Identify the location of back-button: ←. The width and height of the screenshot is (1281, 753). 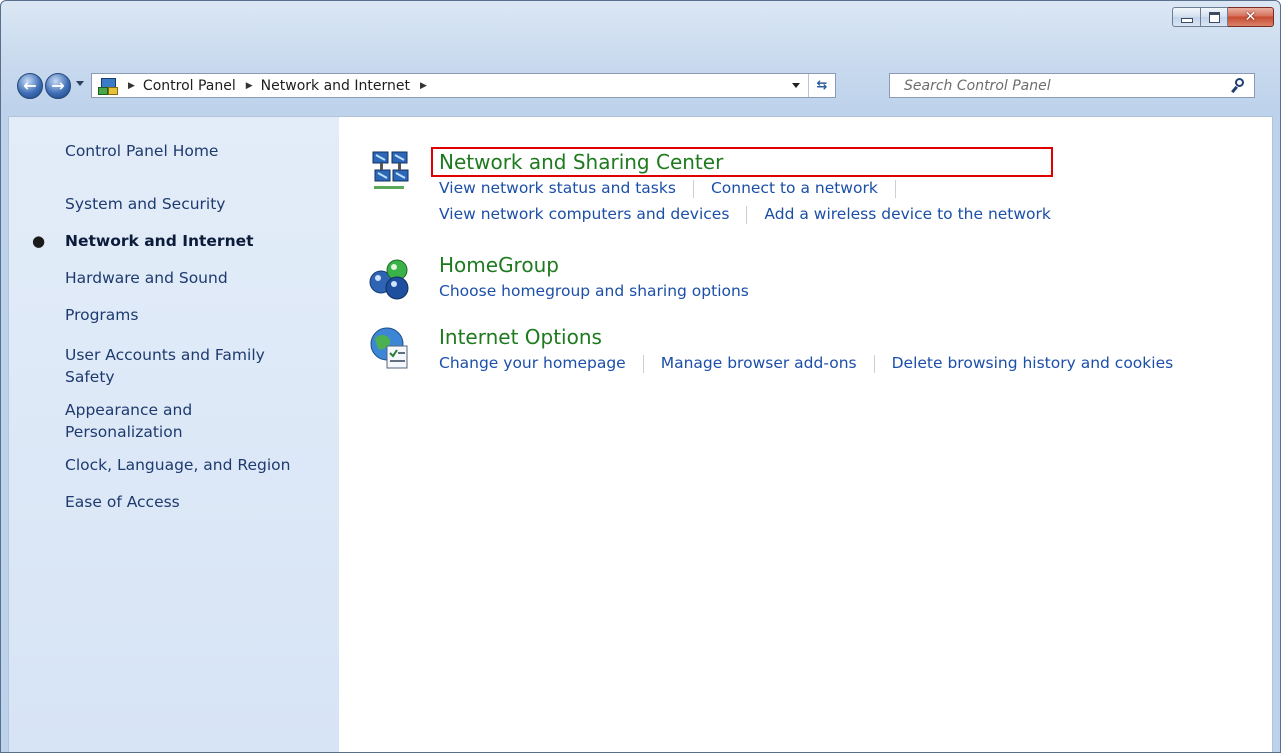
(30, 86).